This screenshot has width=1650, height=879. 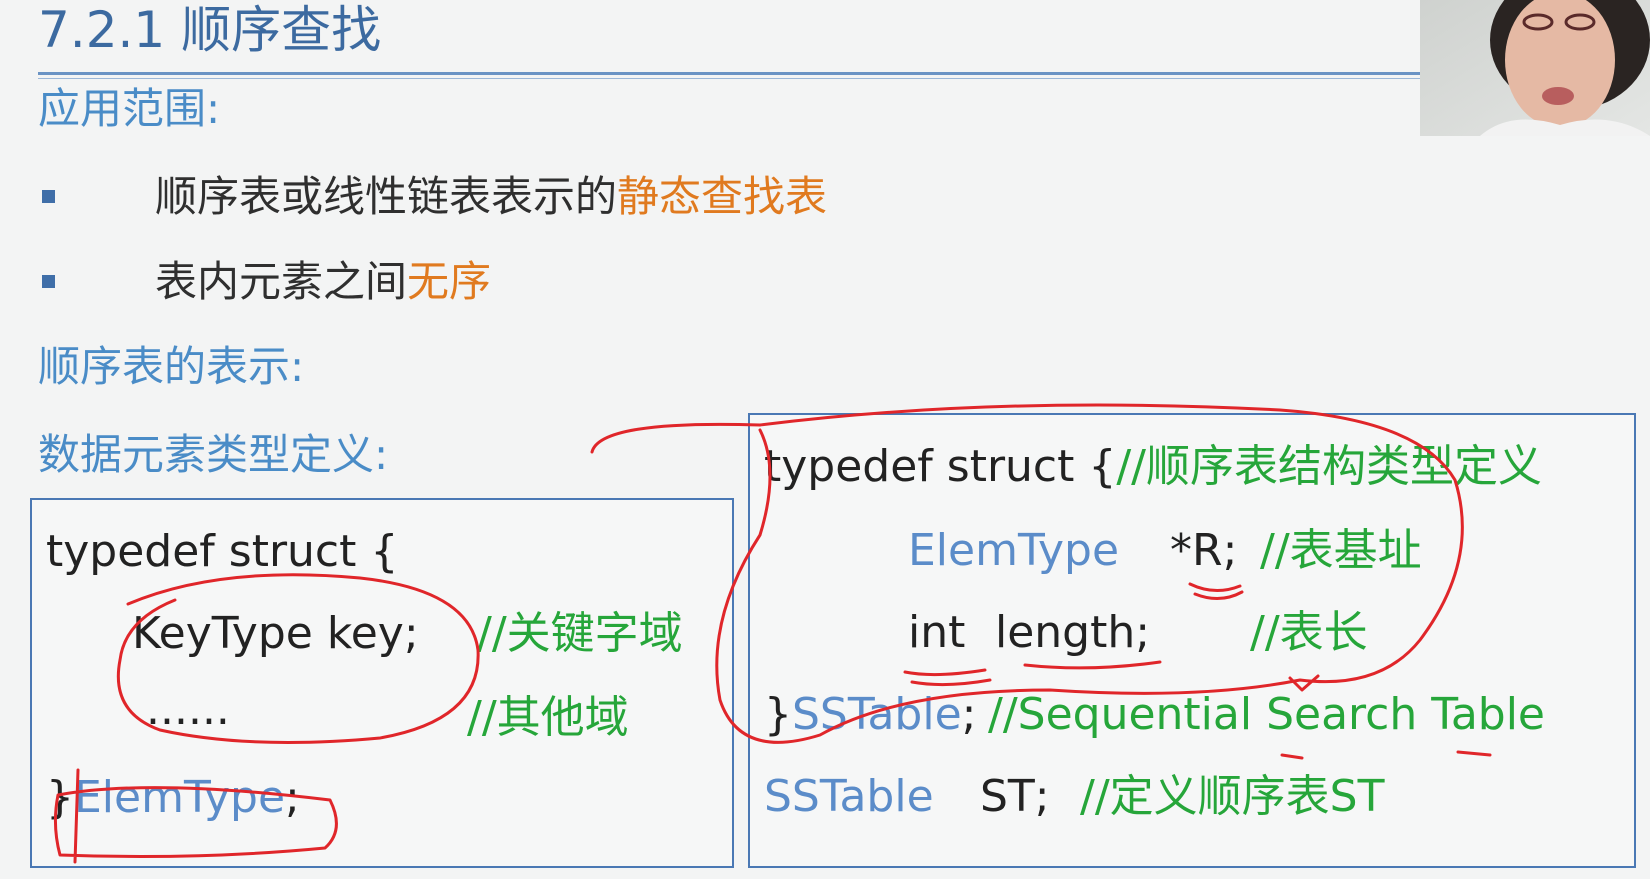 I want to click on code-line: }SSTable;, so click(x=870, y=715).